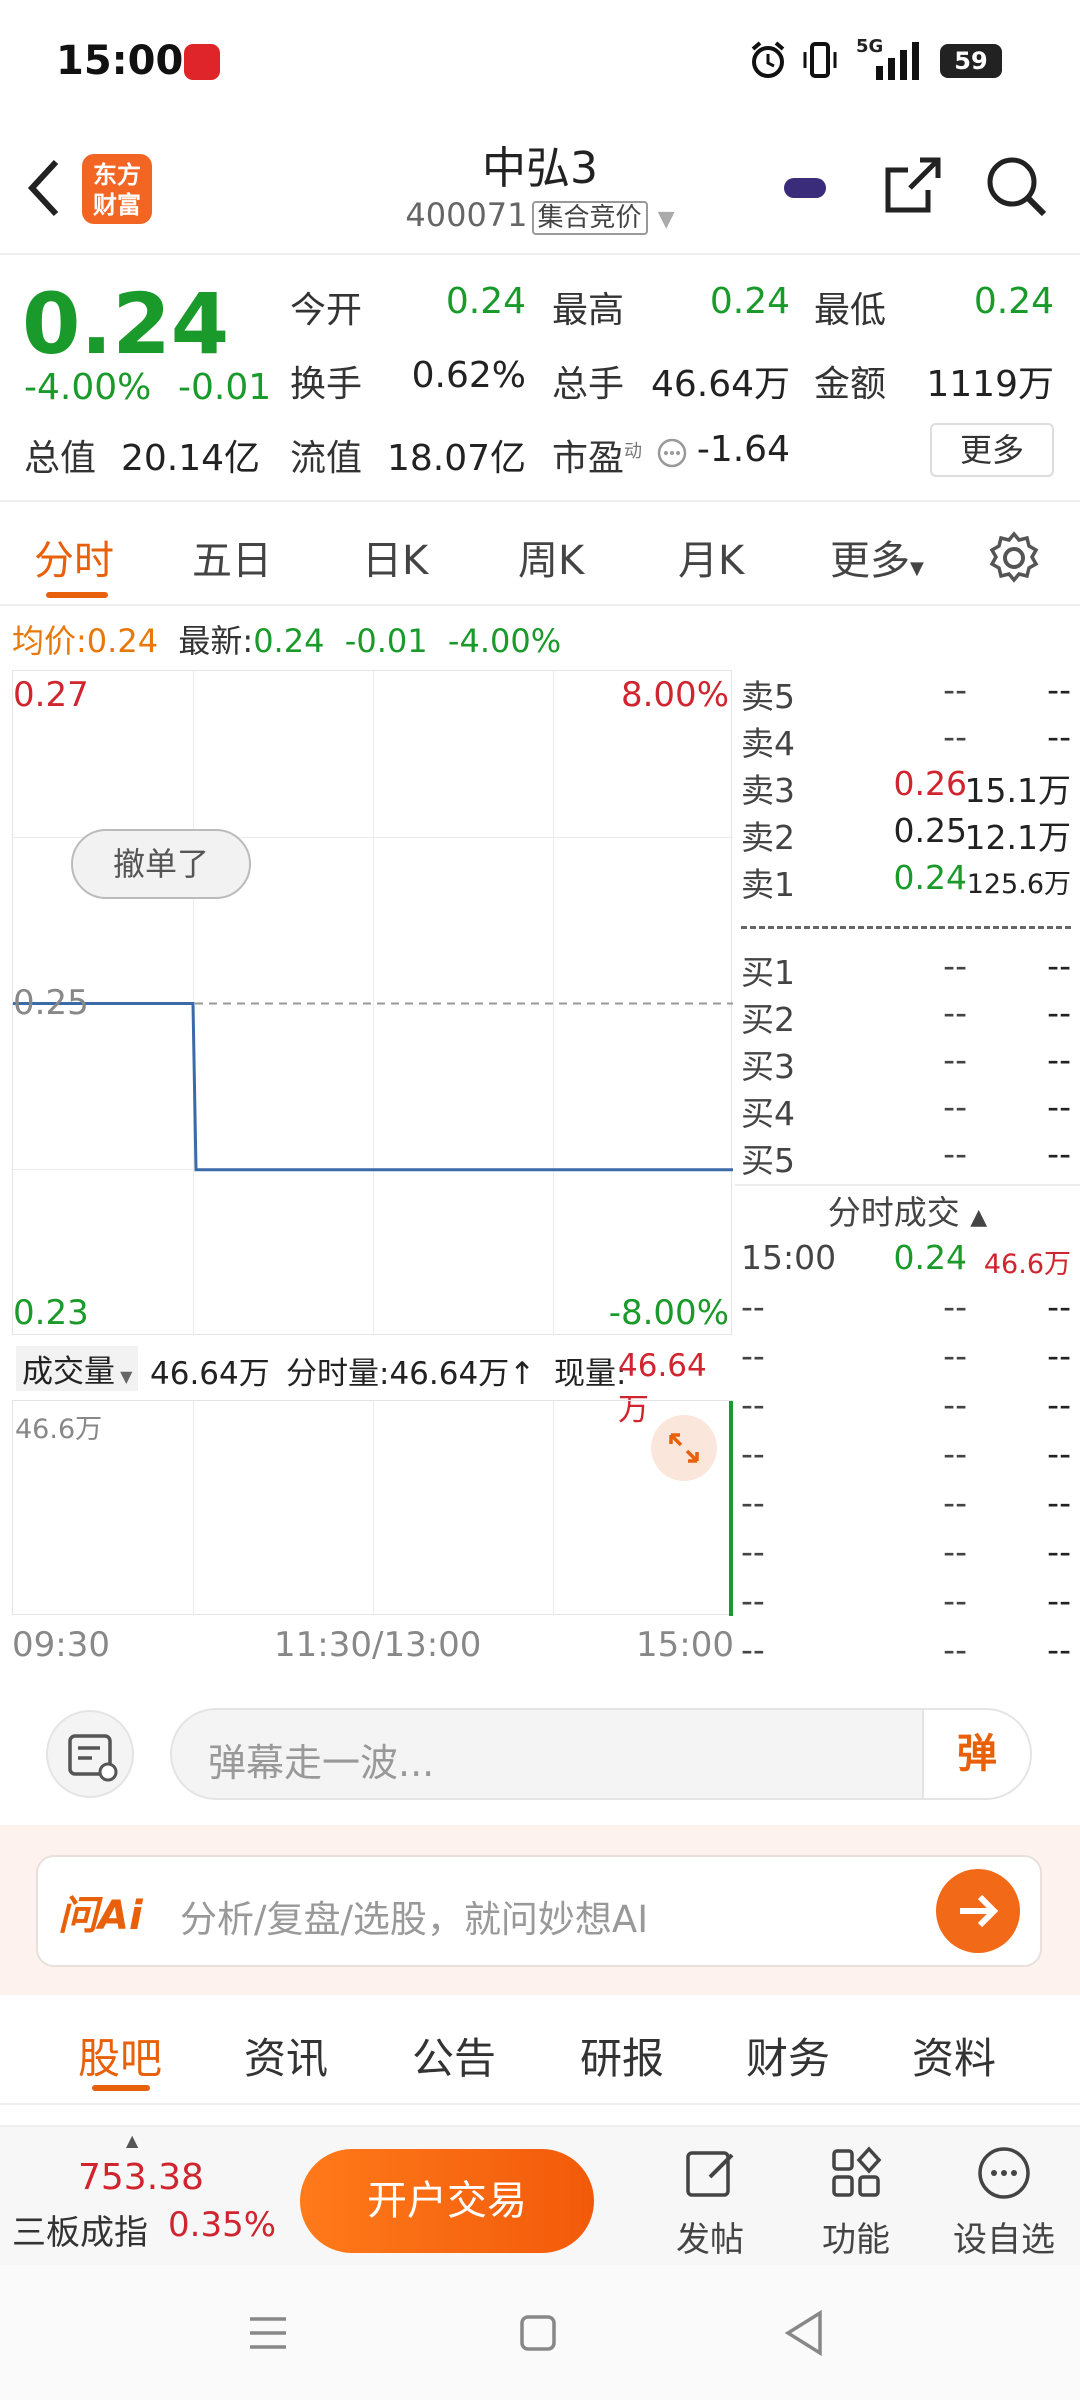  What do you see at coordinates (857, 2171) in the screenshot?
I see `grid-apps-icon` at bounding box center [857, 2171].